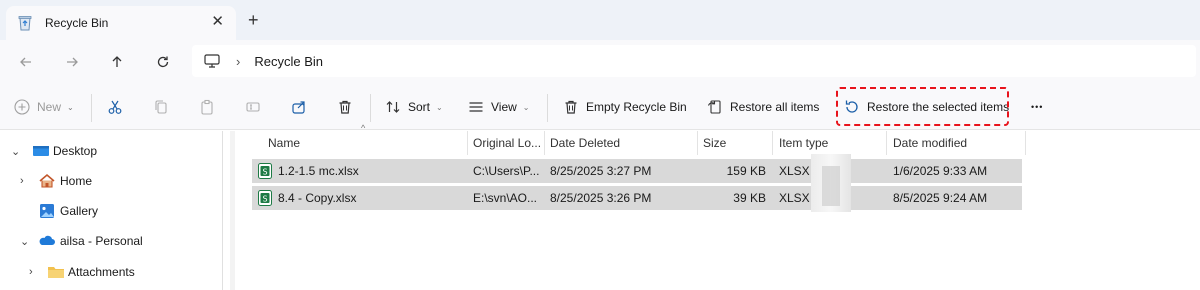  What do you see at coordinates (222, 210) in the screenshot?
I see `pane-splitter` at bounding box center [222, 210].